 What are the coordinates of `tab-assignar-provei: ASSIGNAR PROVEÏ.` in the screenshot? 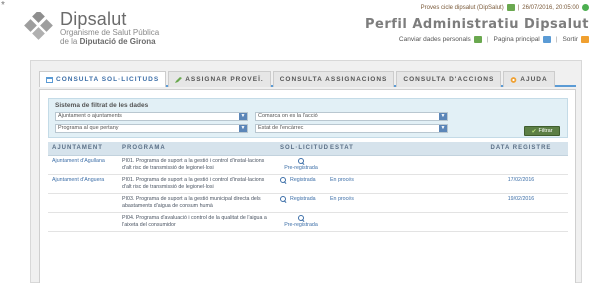 It's located at (219, 79).